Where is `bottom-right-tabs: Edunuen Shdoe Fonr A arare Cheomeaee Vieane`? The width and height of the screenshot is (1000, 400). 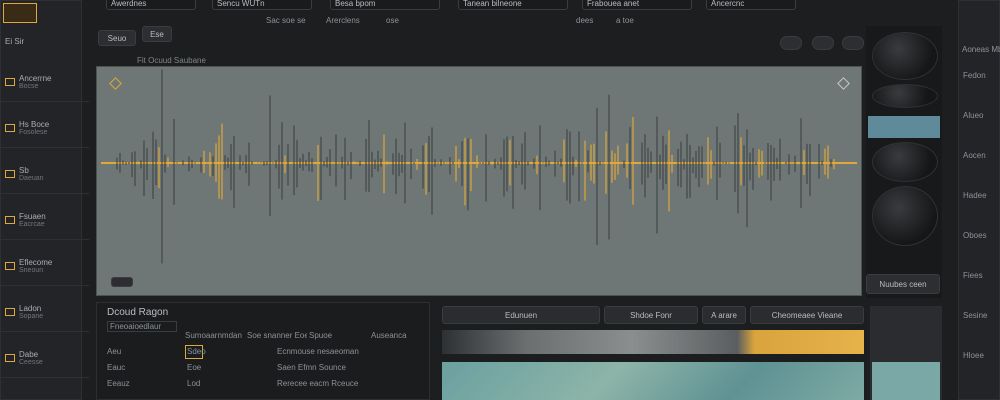
bottom-right-tabs: Edunuen Shdoe Fonr A arare Cheomeaee Vieane is located at coordinates (653, 316).